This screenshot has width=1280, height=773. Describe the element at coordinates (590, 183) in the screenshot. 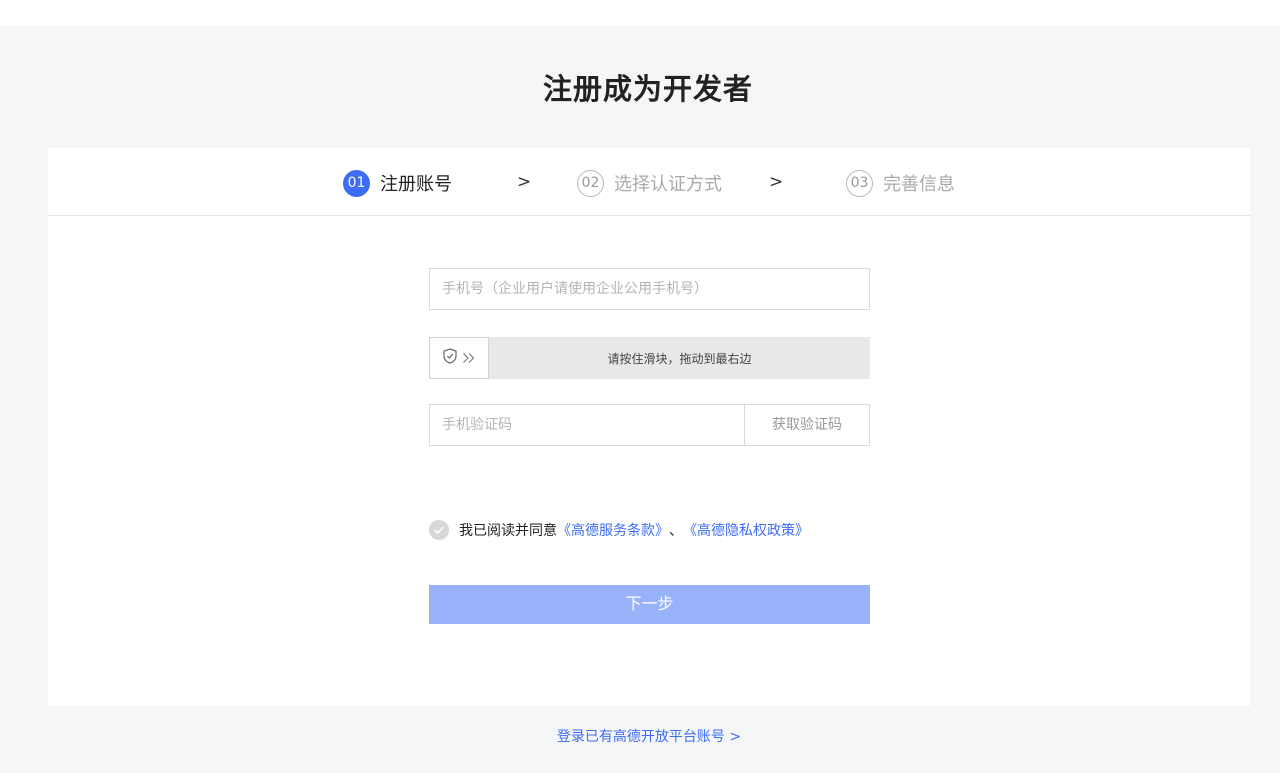

I see `step-2-number: 02` at that location.